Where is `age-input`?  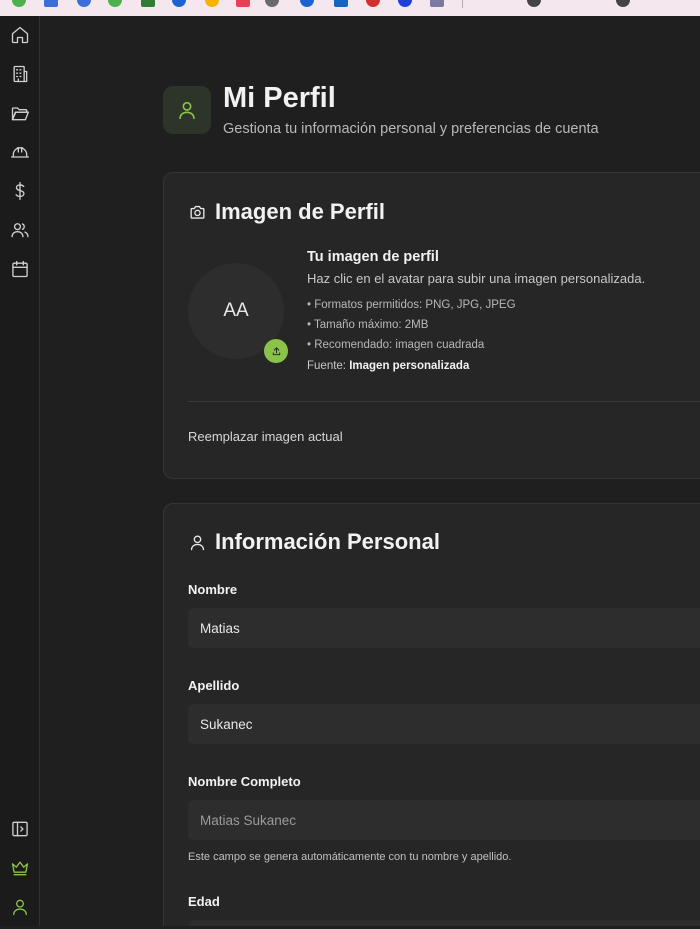
age-input is located at coordinates (444, 923).